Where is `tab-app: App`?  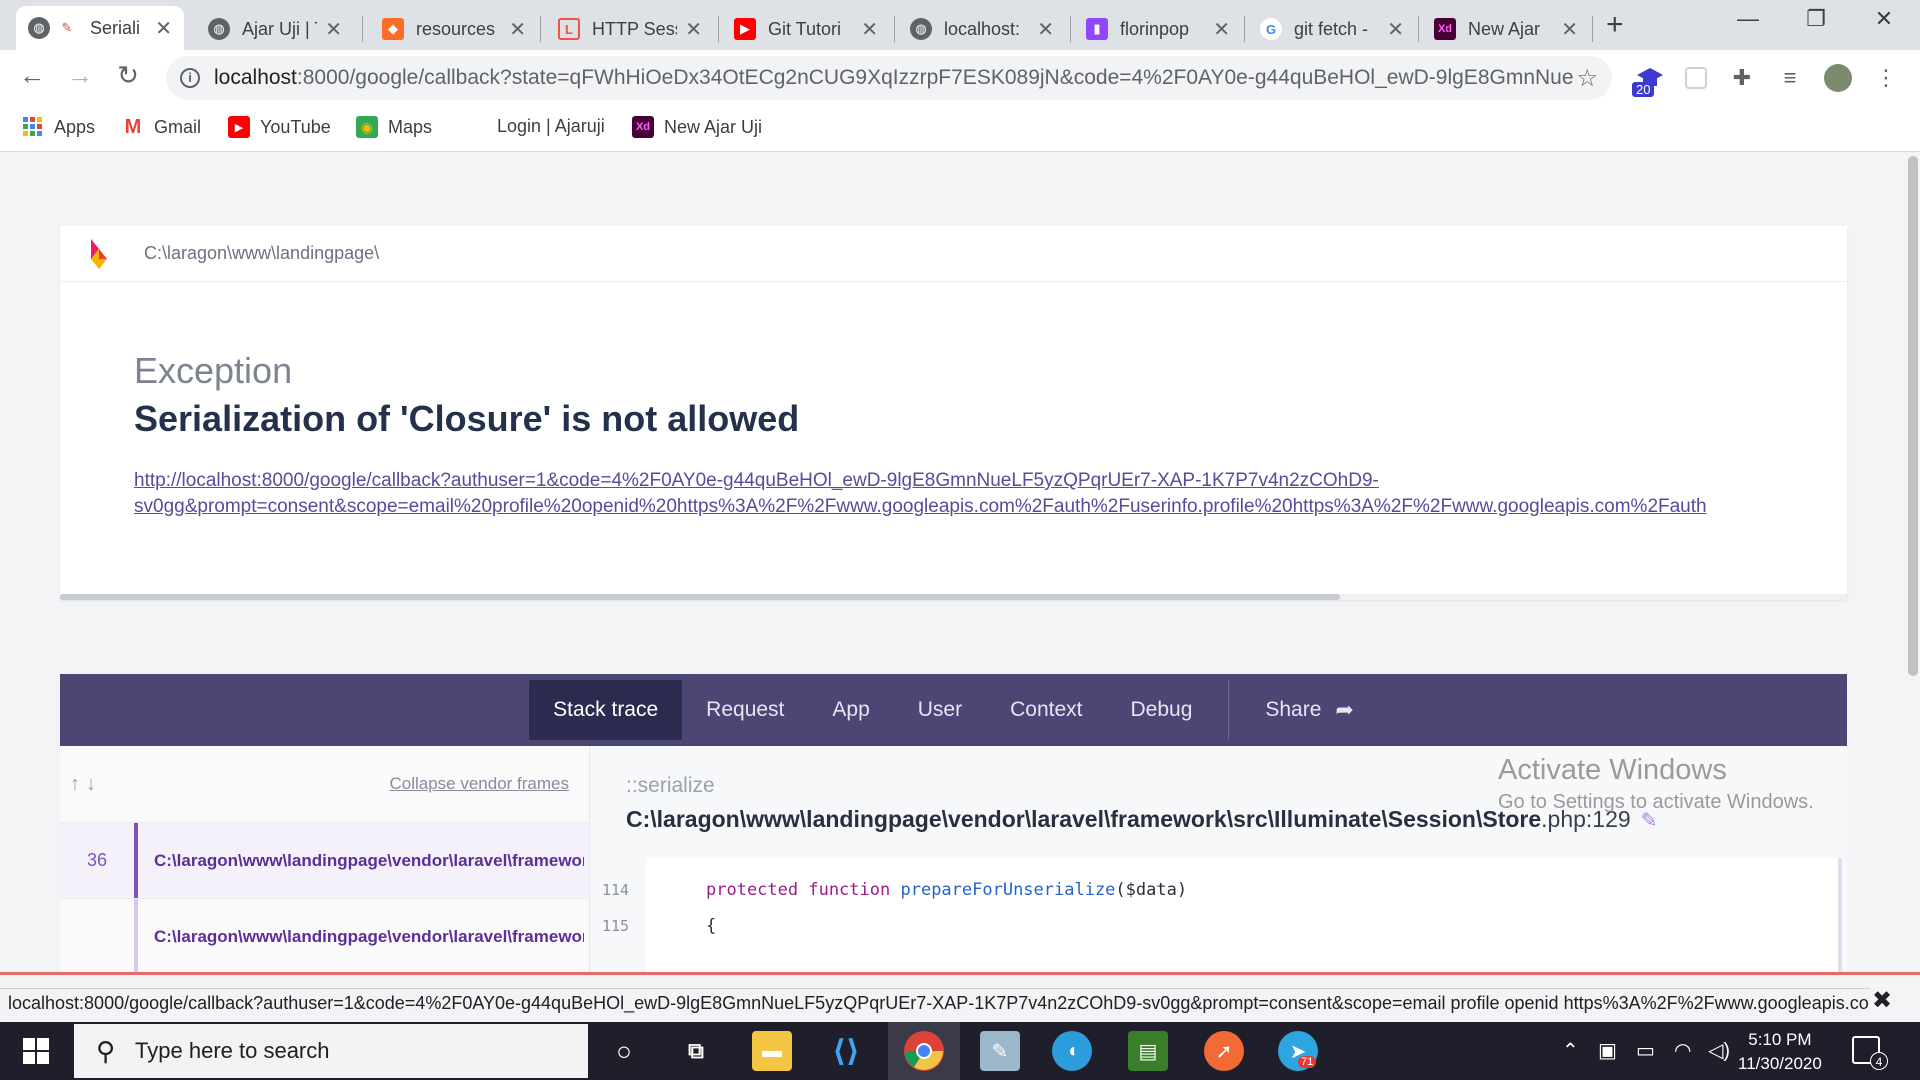 tab-app: App is located at coordinates (850, 710).